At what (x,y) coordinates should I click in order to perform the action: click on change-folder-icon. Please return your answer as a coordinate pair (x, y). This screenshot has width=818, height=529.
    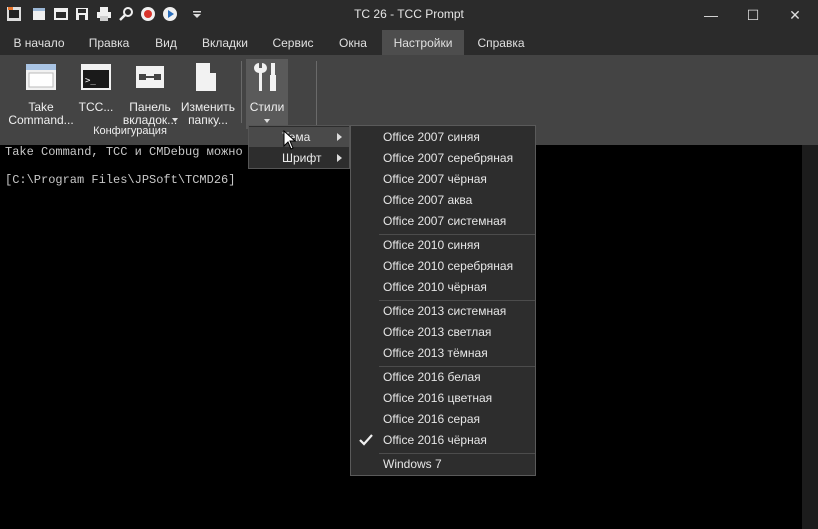
    Looking at the image, I should click on (206, 77).